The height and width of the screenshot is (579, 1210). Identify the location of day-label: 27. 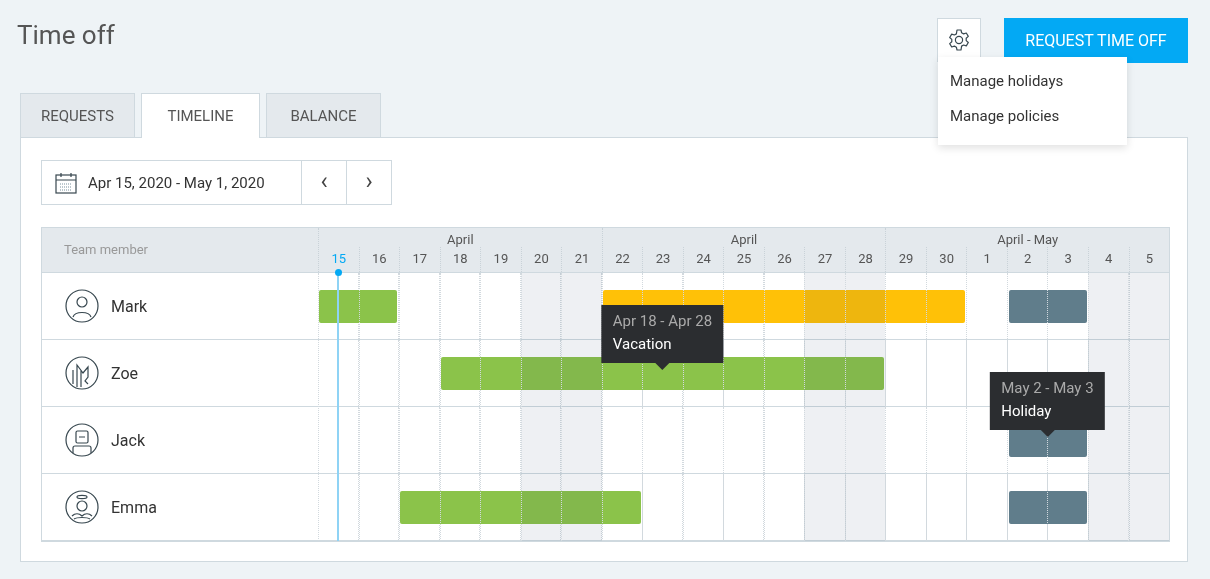
(825, 258).